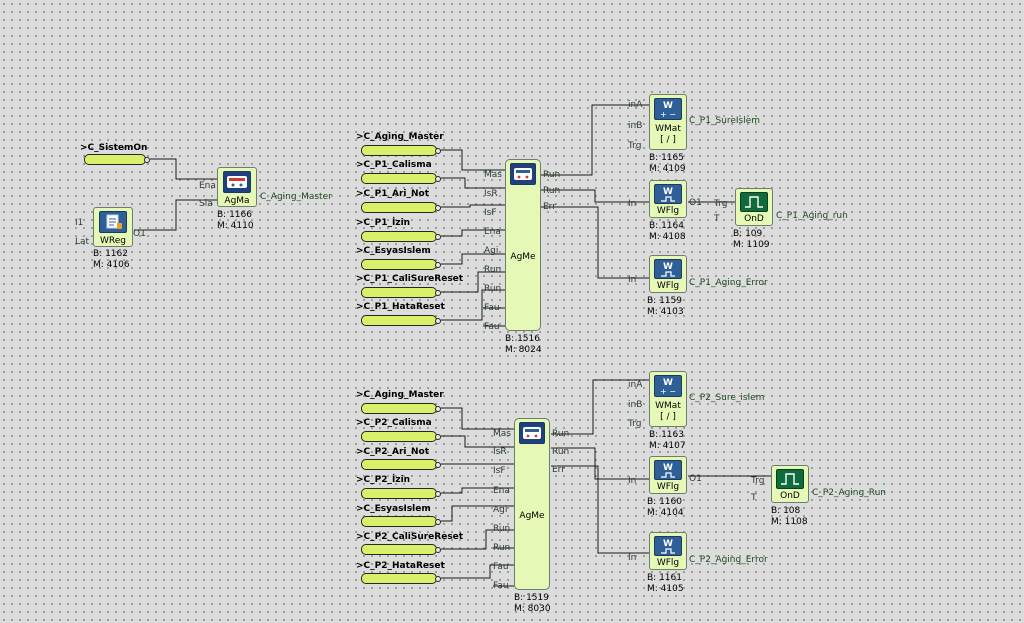 Image resolution: width=1024 pixels, height=623 pixels. Describe the element at coordinates (717, 219) in the screenshot. I see `ond1-pin-t: T` at that location.